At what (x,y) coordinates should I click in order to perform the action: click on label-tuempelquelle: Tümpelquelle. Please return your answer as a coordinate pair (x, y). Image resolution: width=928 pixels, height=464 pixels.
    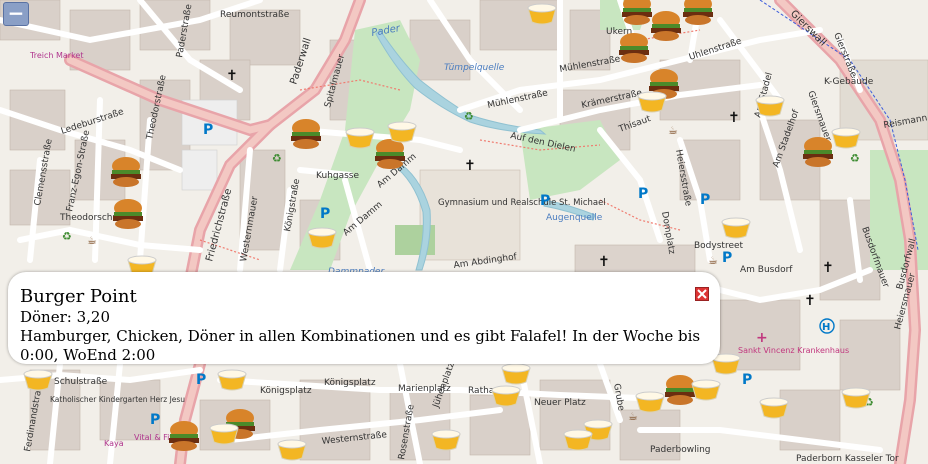
    Looking at the image, I should click on (474, 68).